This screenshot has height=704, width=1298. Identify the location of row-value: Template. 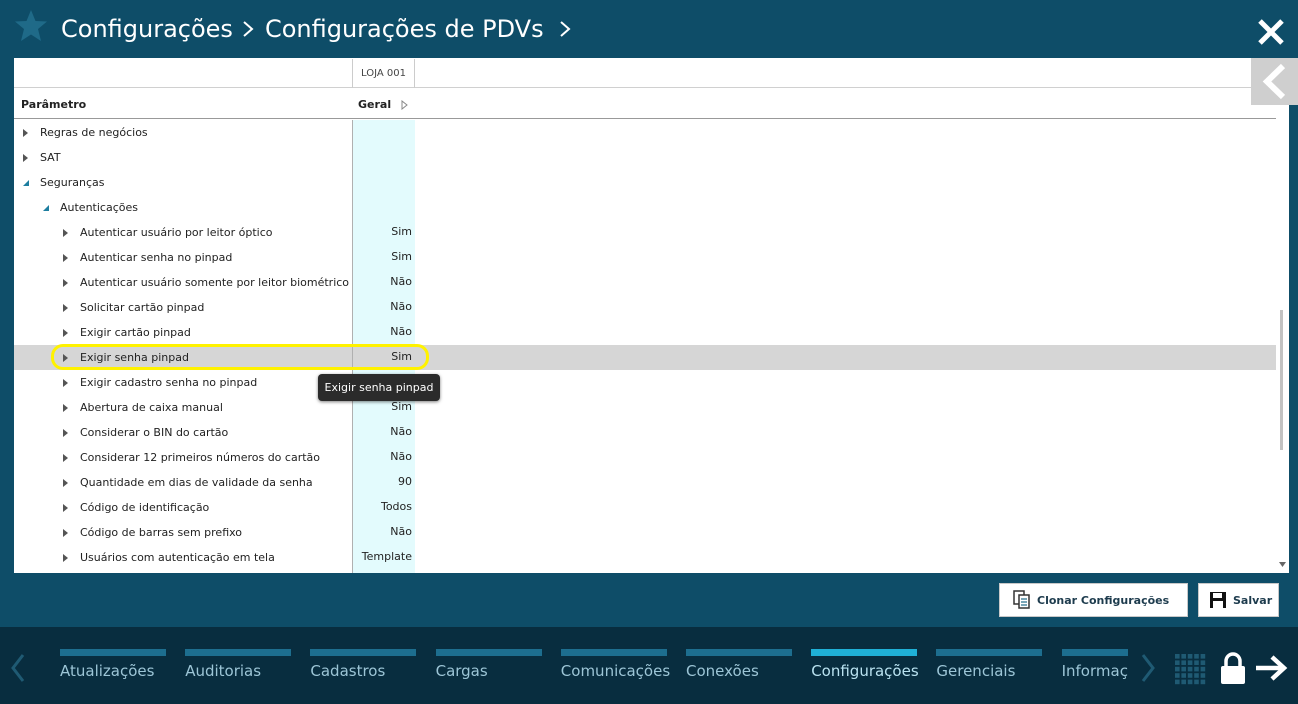
(382, 556).